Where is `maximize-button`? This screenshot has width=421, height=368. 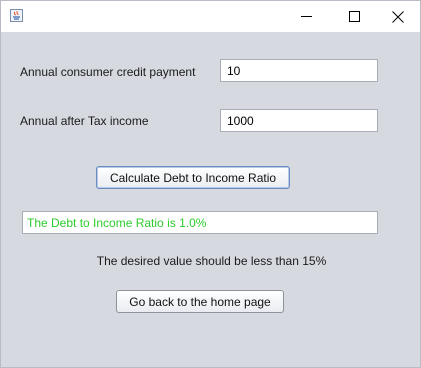 maximize-button is located at coordinates (354, 16).